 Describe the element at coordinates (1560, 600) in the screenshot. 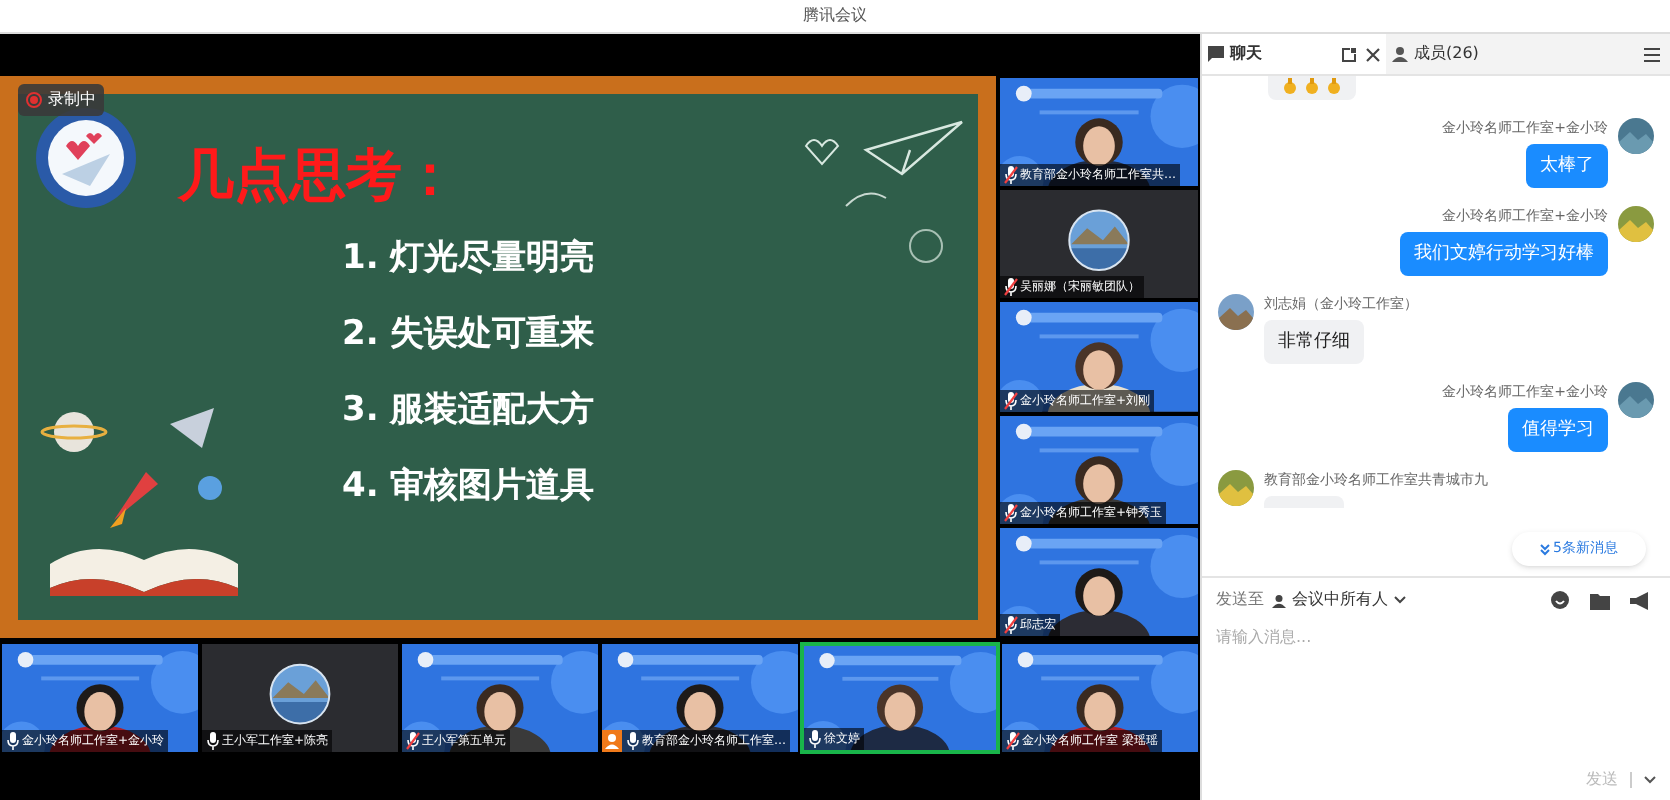

I see `emoji-icon` at that location.